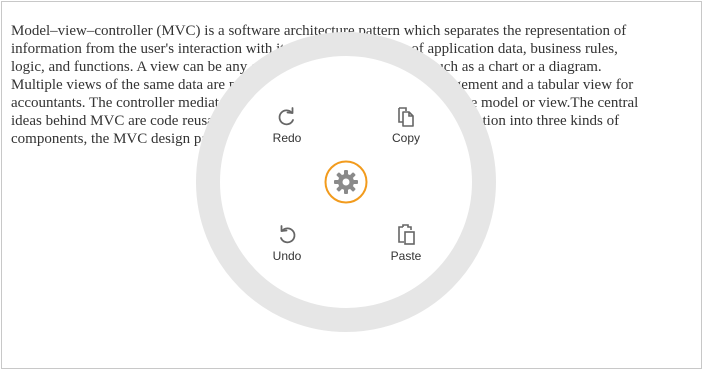  What do you see at coordinates (288, 234) in the screenshot?
I see `undo-icon` at bounding box center [288, 234].